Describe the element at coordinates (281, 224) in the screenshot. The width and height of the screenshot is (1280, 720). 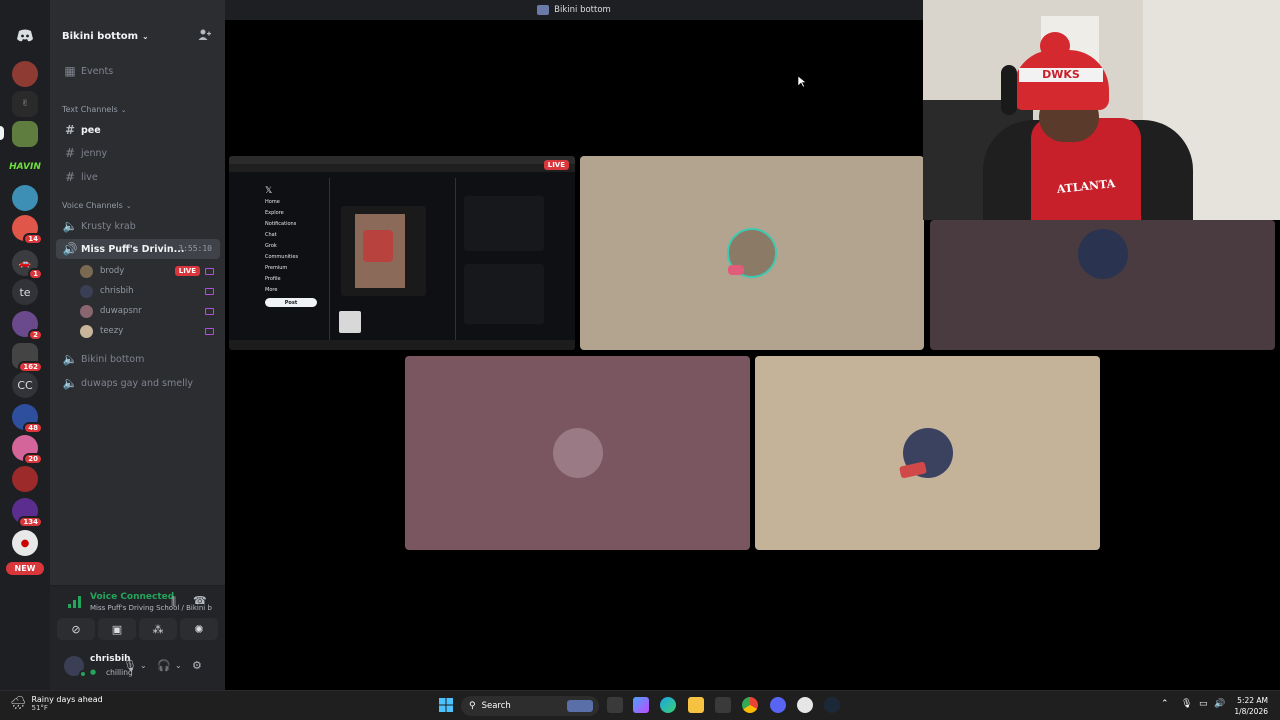
I see `share-nav-notifications: Notifications` at that location.